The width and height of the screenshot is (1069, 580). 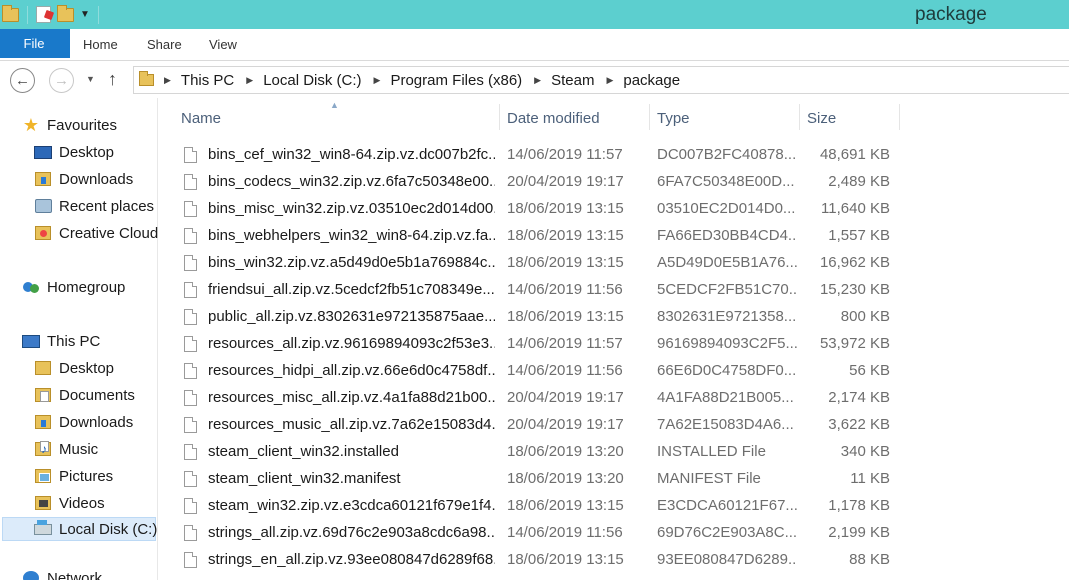 I want to click on up-button: ↑, so click(x=112, y=79).